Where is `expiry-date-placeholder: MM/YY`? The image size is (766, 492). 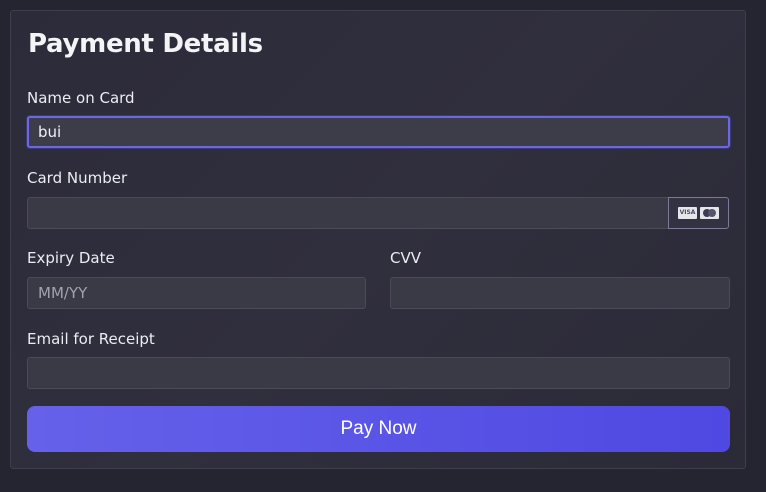
expiry-date-placeholder: MM/YY is located at coordinates (63, 293).